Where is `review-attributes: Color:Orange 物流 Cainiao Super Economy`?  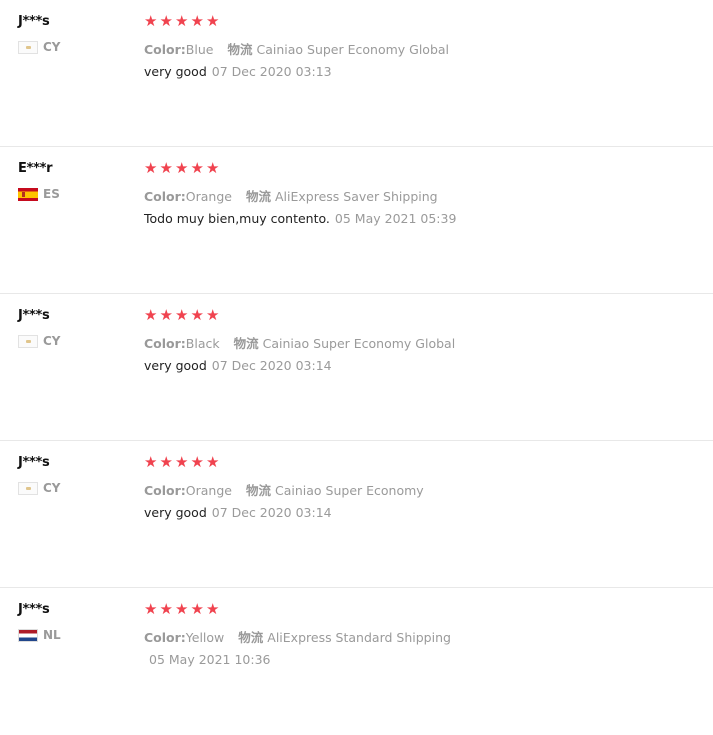 review-attributes: Color:Orange 物流 Cainiao Super Economy is located at coordinates (284, 489).